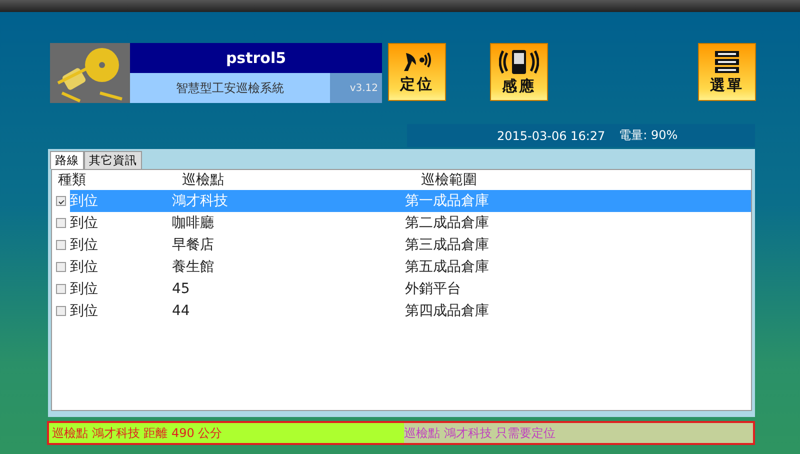  I want to click on table-cell-text: 第四成品倉庫, so click(447, 311).